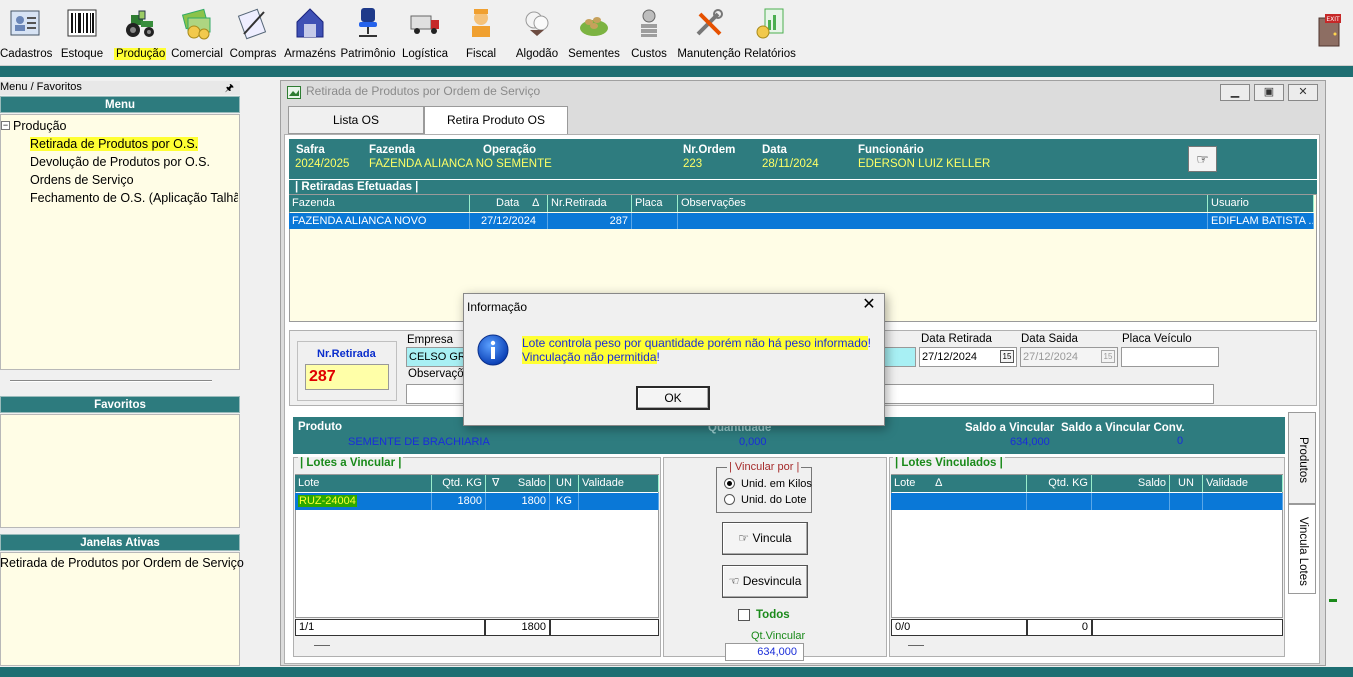 This screenshot has width=1353, height=677. I want to click on desvincula-button: ☜ Desvincula, so click(765, 581).